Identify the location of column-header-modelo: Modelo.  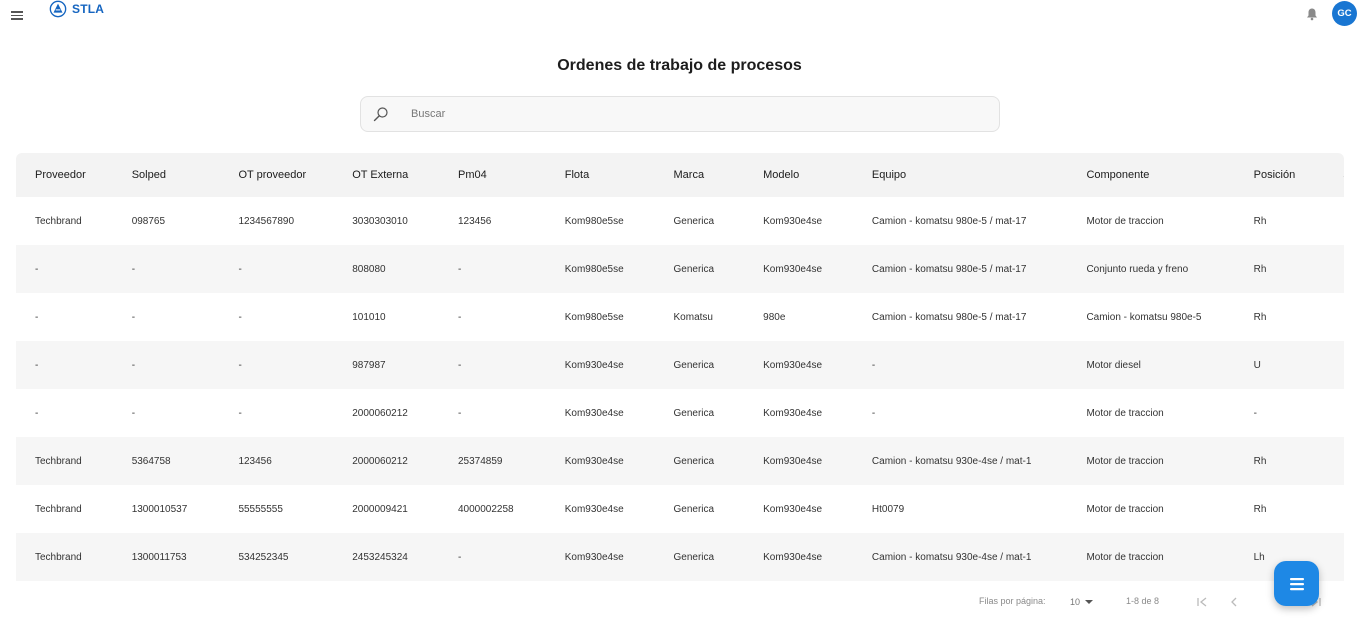
(798, 175).